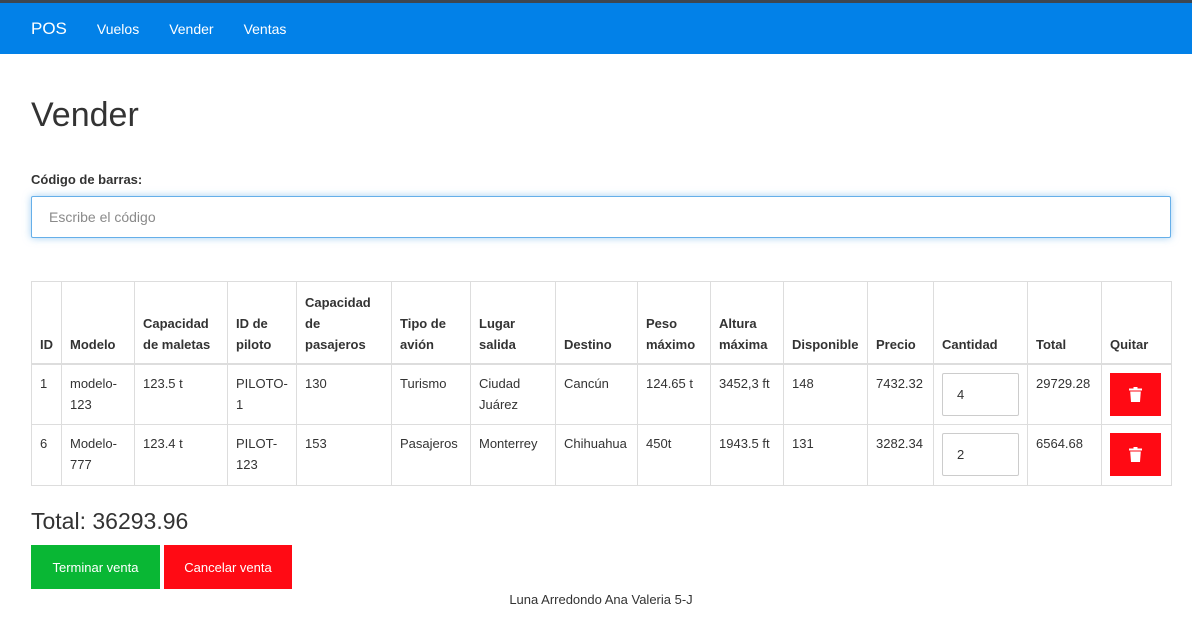 Image resolution: width=1192 pixels, height=632 pixels. What do you see at coordinates (900, 394) in the screenshot?
I see `cell-precio: 7432.32` at bounding box center [900, 394].